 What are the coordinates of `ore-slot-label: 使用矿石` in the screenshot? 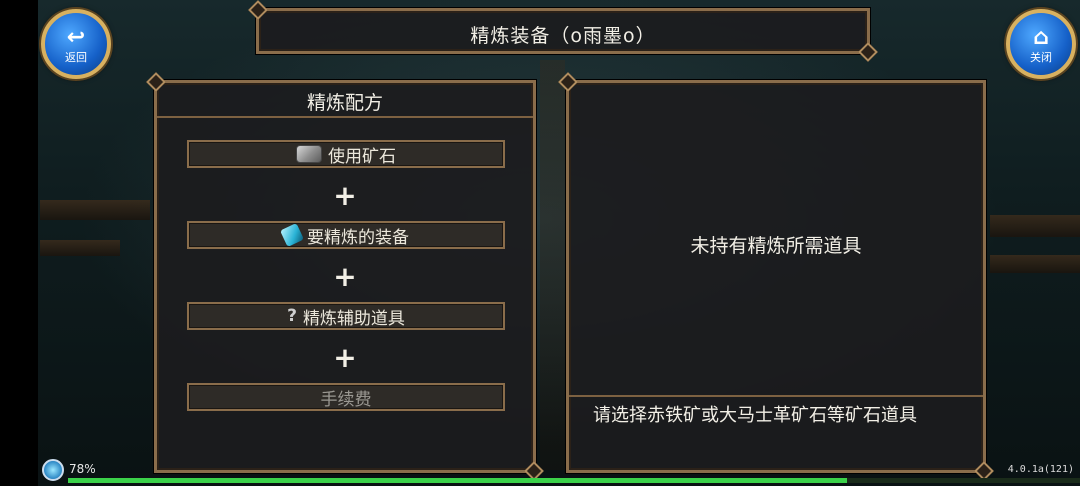 It's located at (362, 156).